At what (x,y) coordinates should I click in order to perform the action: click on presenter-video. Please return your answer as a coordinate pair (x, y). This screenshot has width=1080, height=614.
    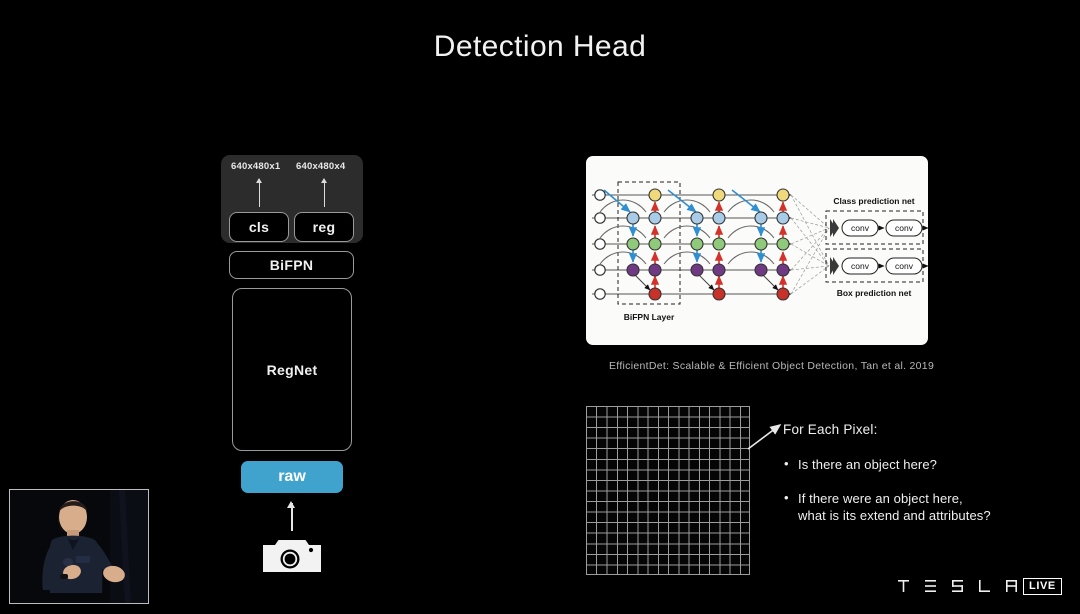
    Looking at the image, I should click on (79, 546).